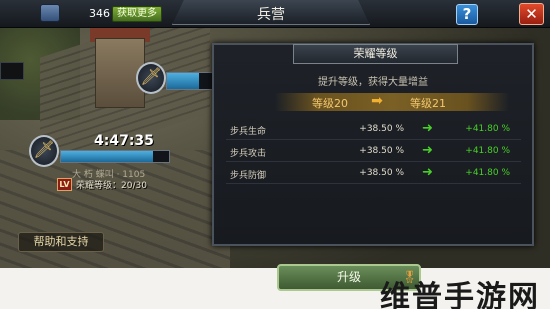  I want to click on page-title: 兵营, so click(271, 15).